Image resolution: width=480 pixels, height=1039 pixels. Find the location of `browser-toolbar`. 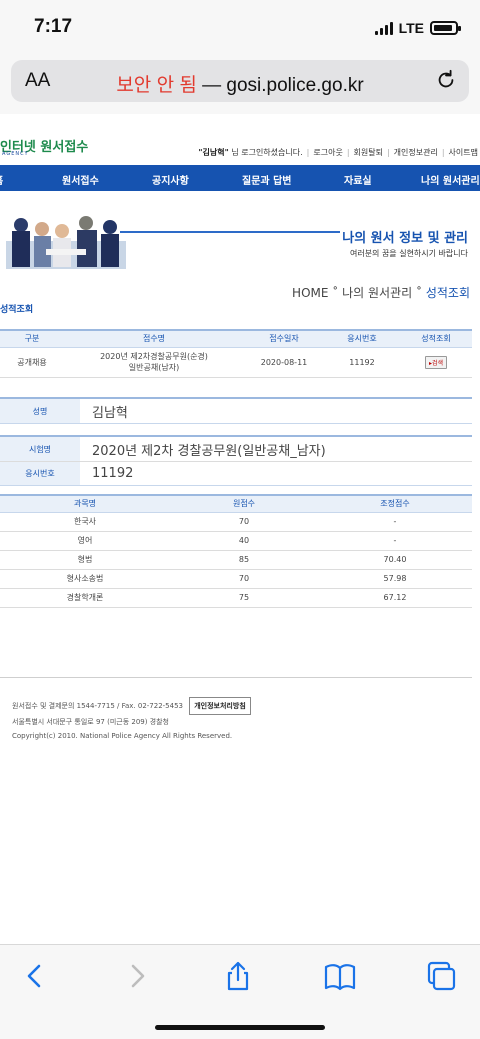

browser-toolbar is located at coordinates (240, 991).